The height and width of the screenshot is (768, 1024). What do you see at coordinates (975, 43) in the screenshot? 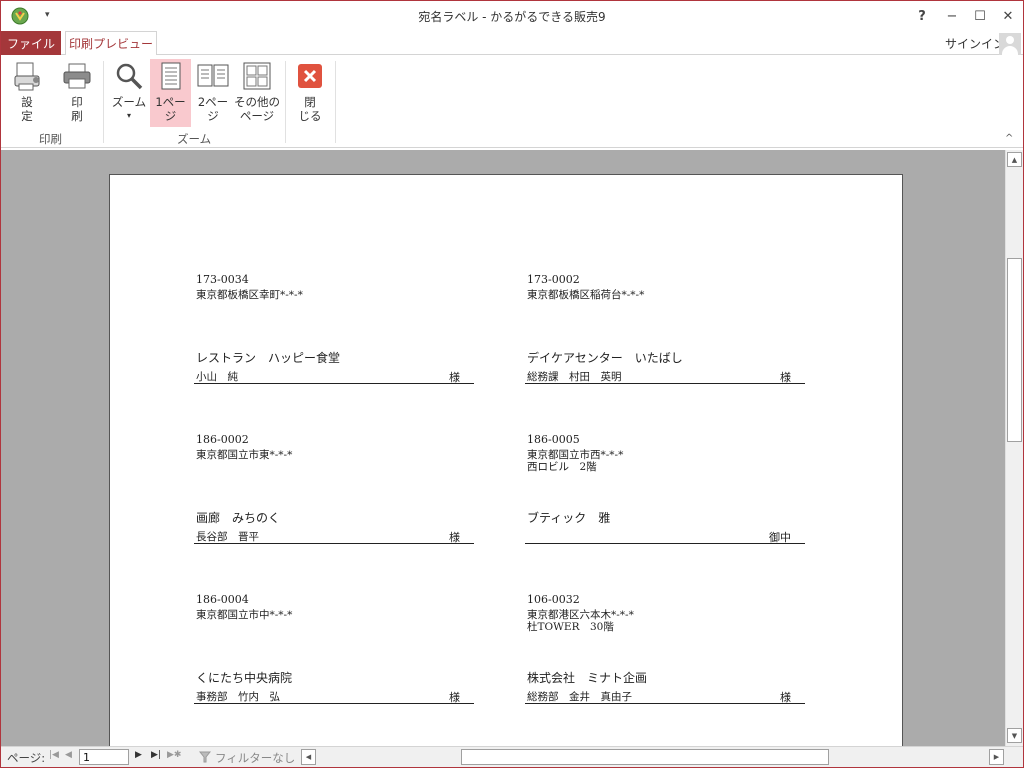
I see `signin-link: サインイン` at bounding box center [975, 43].